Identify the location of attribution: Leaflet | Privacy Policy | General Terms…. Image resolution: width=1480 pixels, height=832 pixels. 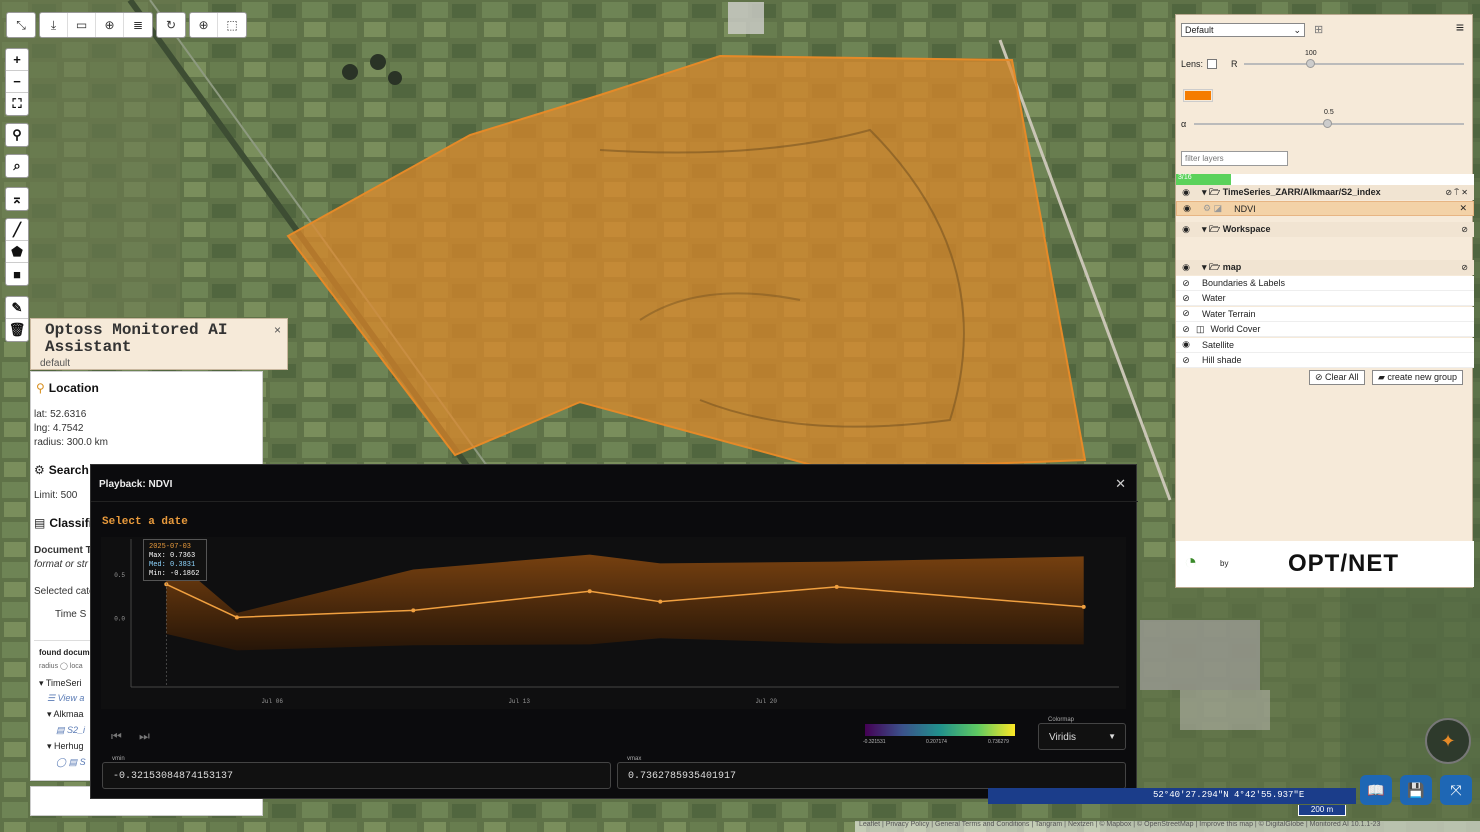
(1167, 826).